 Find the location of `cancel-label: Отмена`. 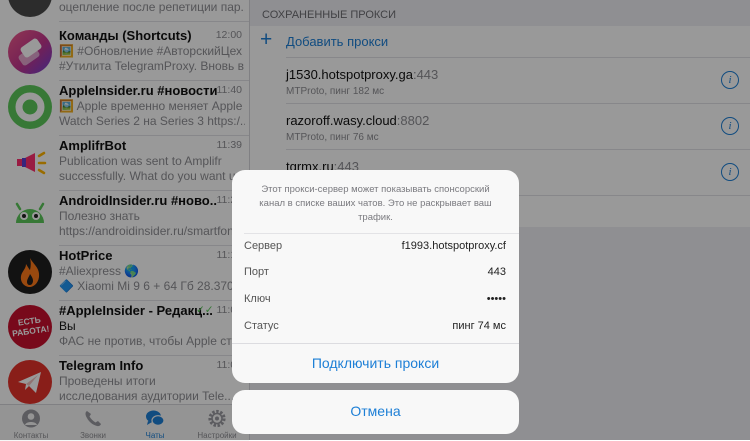

cancel-label: Отмена is located at coordinates (375, 411).